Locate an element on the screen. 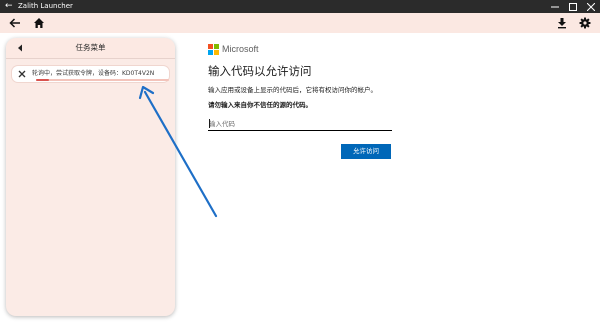  maximize-button is located at coordinates (573, 6).